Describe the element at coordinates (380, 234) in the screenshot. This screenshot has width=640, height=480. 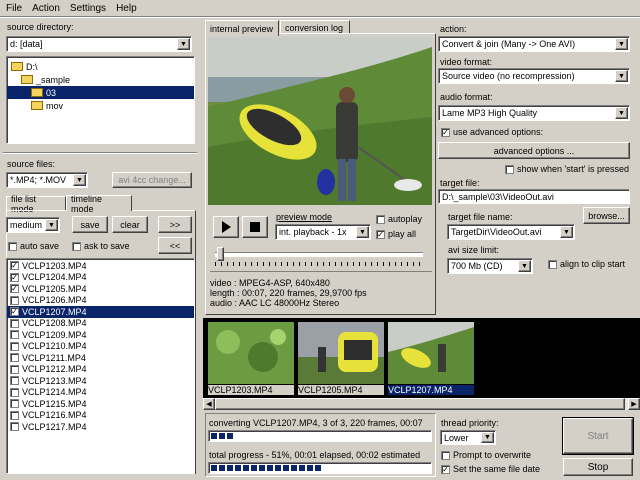
I see `play-all-checkbox: ✓` at that location.